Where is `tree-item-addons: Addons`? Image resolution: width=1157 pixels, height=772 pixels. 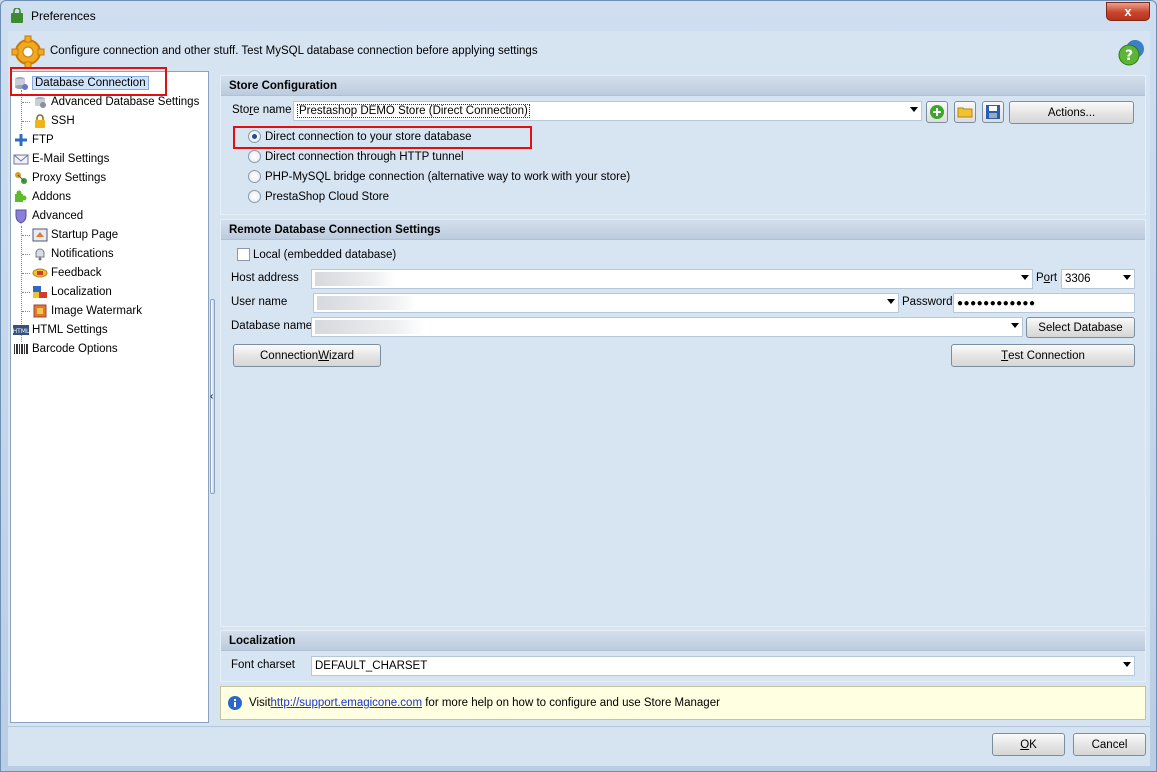 tree-item-addons: Addons is located at coordinates (42, 197).